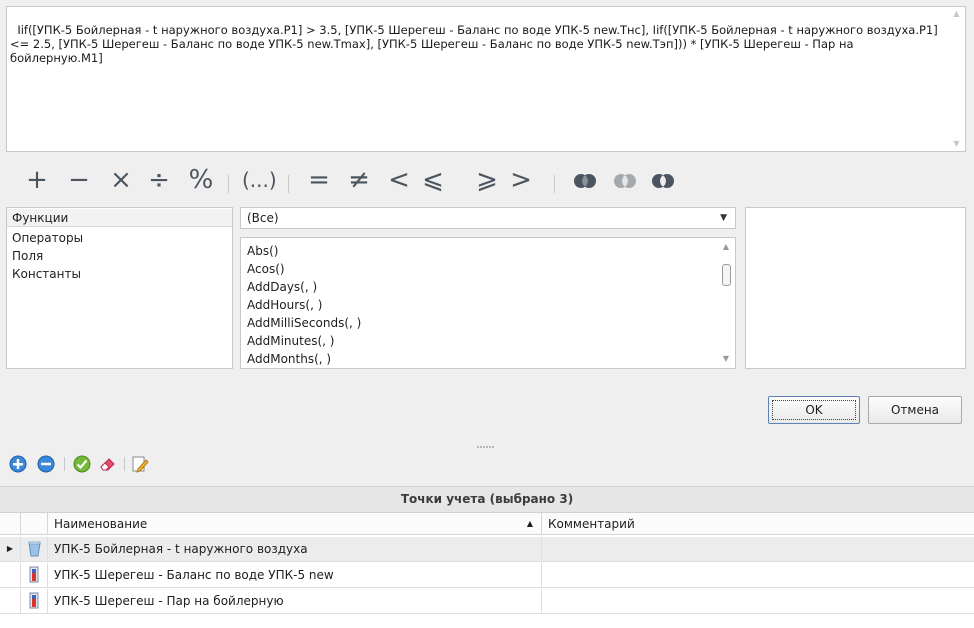  Describe the element at coordinates (119, 218) in the screenshot. I see `category-functions: Функции` at that location.